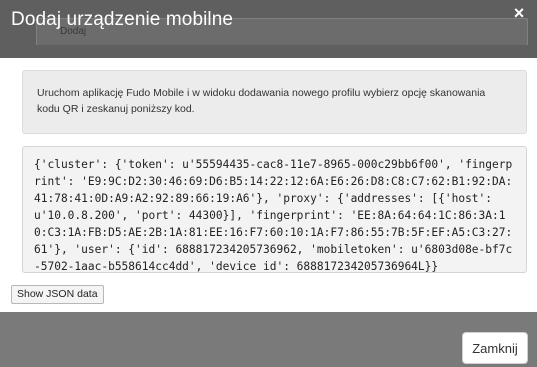 This screenshot has height=367, width=537. I want to click on dialog-footer: Zamknij, so click(268, 339).